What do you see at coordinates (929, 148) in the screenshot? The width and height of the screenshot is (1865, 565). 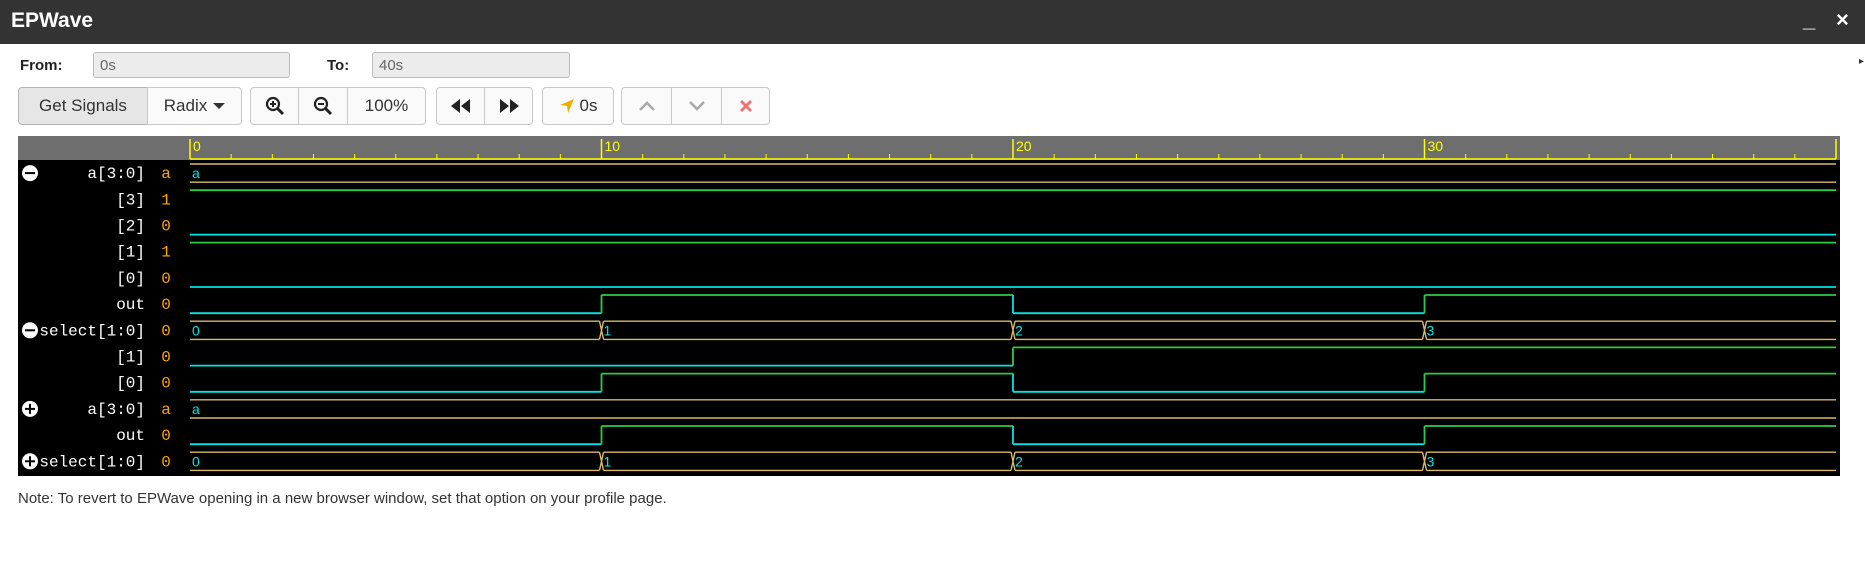 I see `time-ruler` at bounding box center [929, 148].